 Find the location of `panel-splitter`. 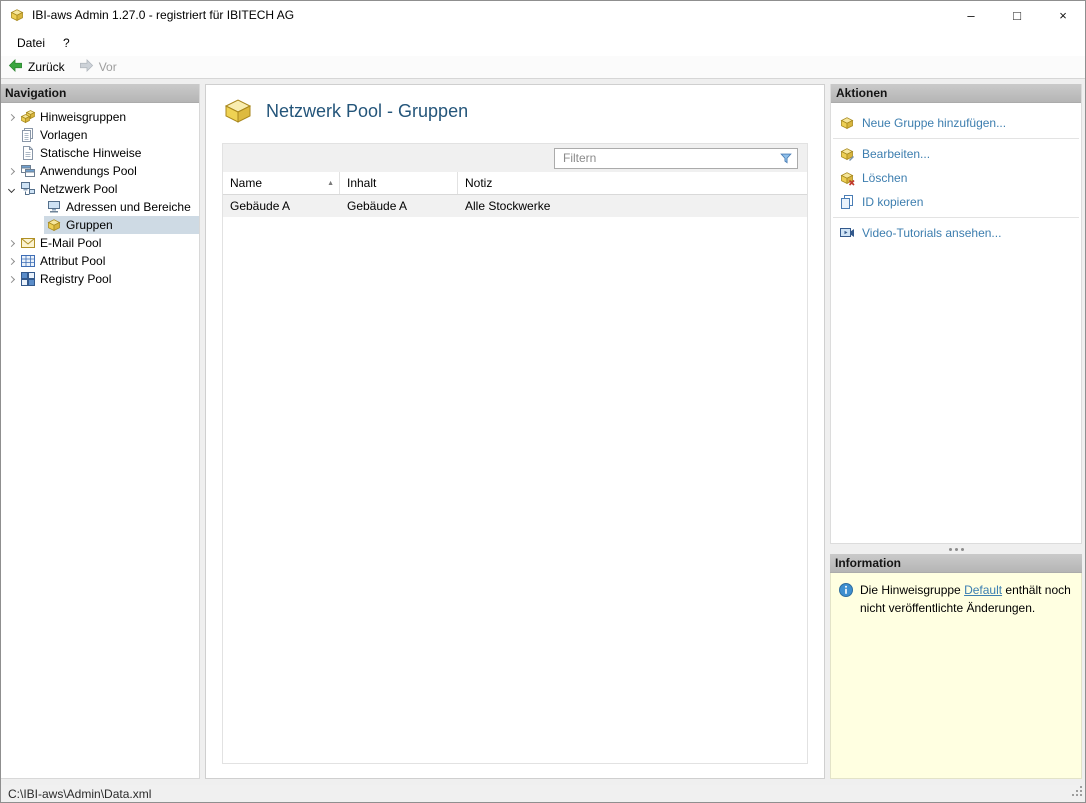

panel-splitter is located at coordinates (956, 549).